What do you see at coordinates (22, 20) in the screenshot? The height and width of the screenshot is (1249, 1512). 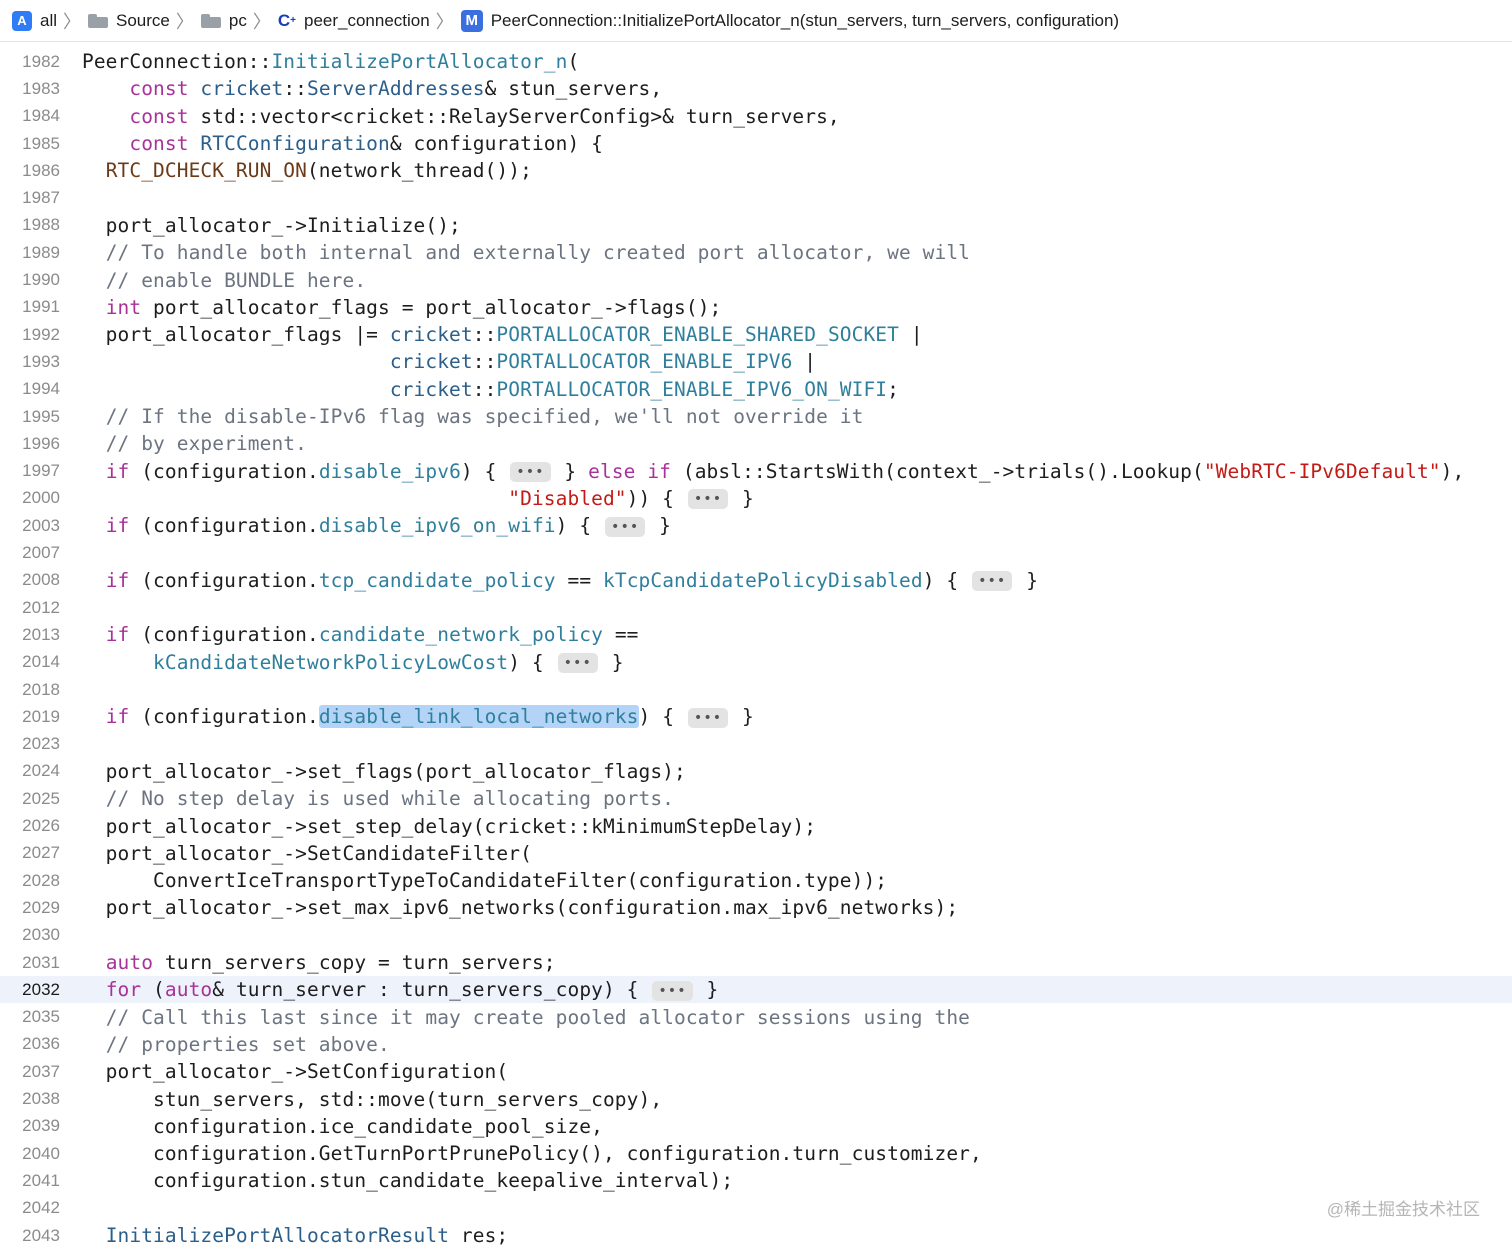 I see `app-icon: A` at bounding box center [22, 20].